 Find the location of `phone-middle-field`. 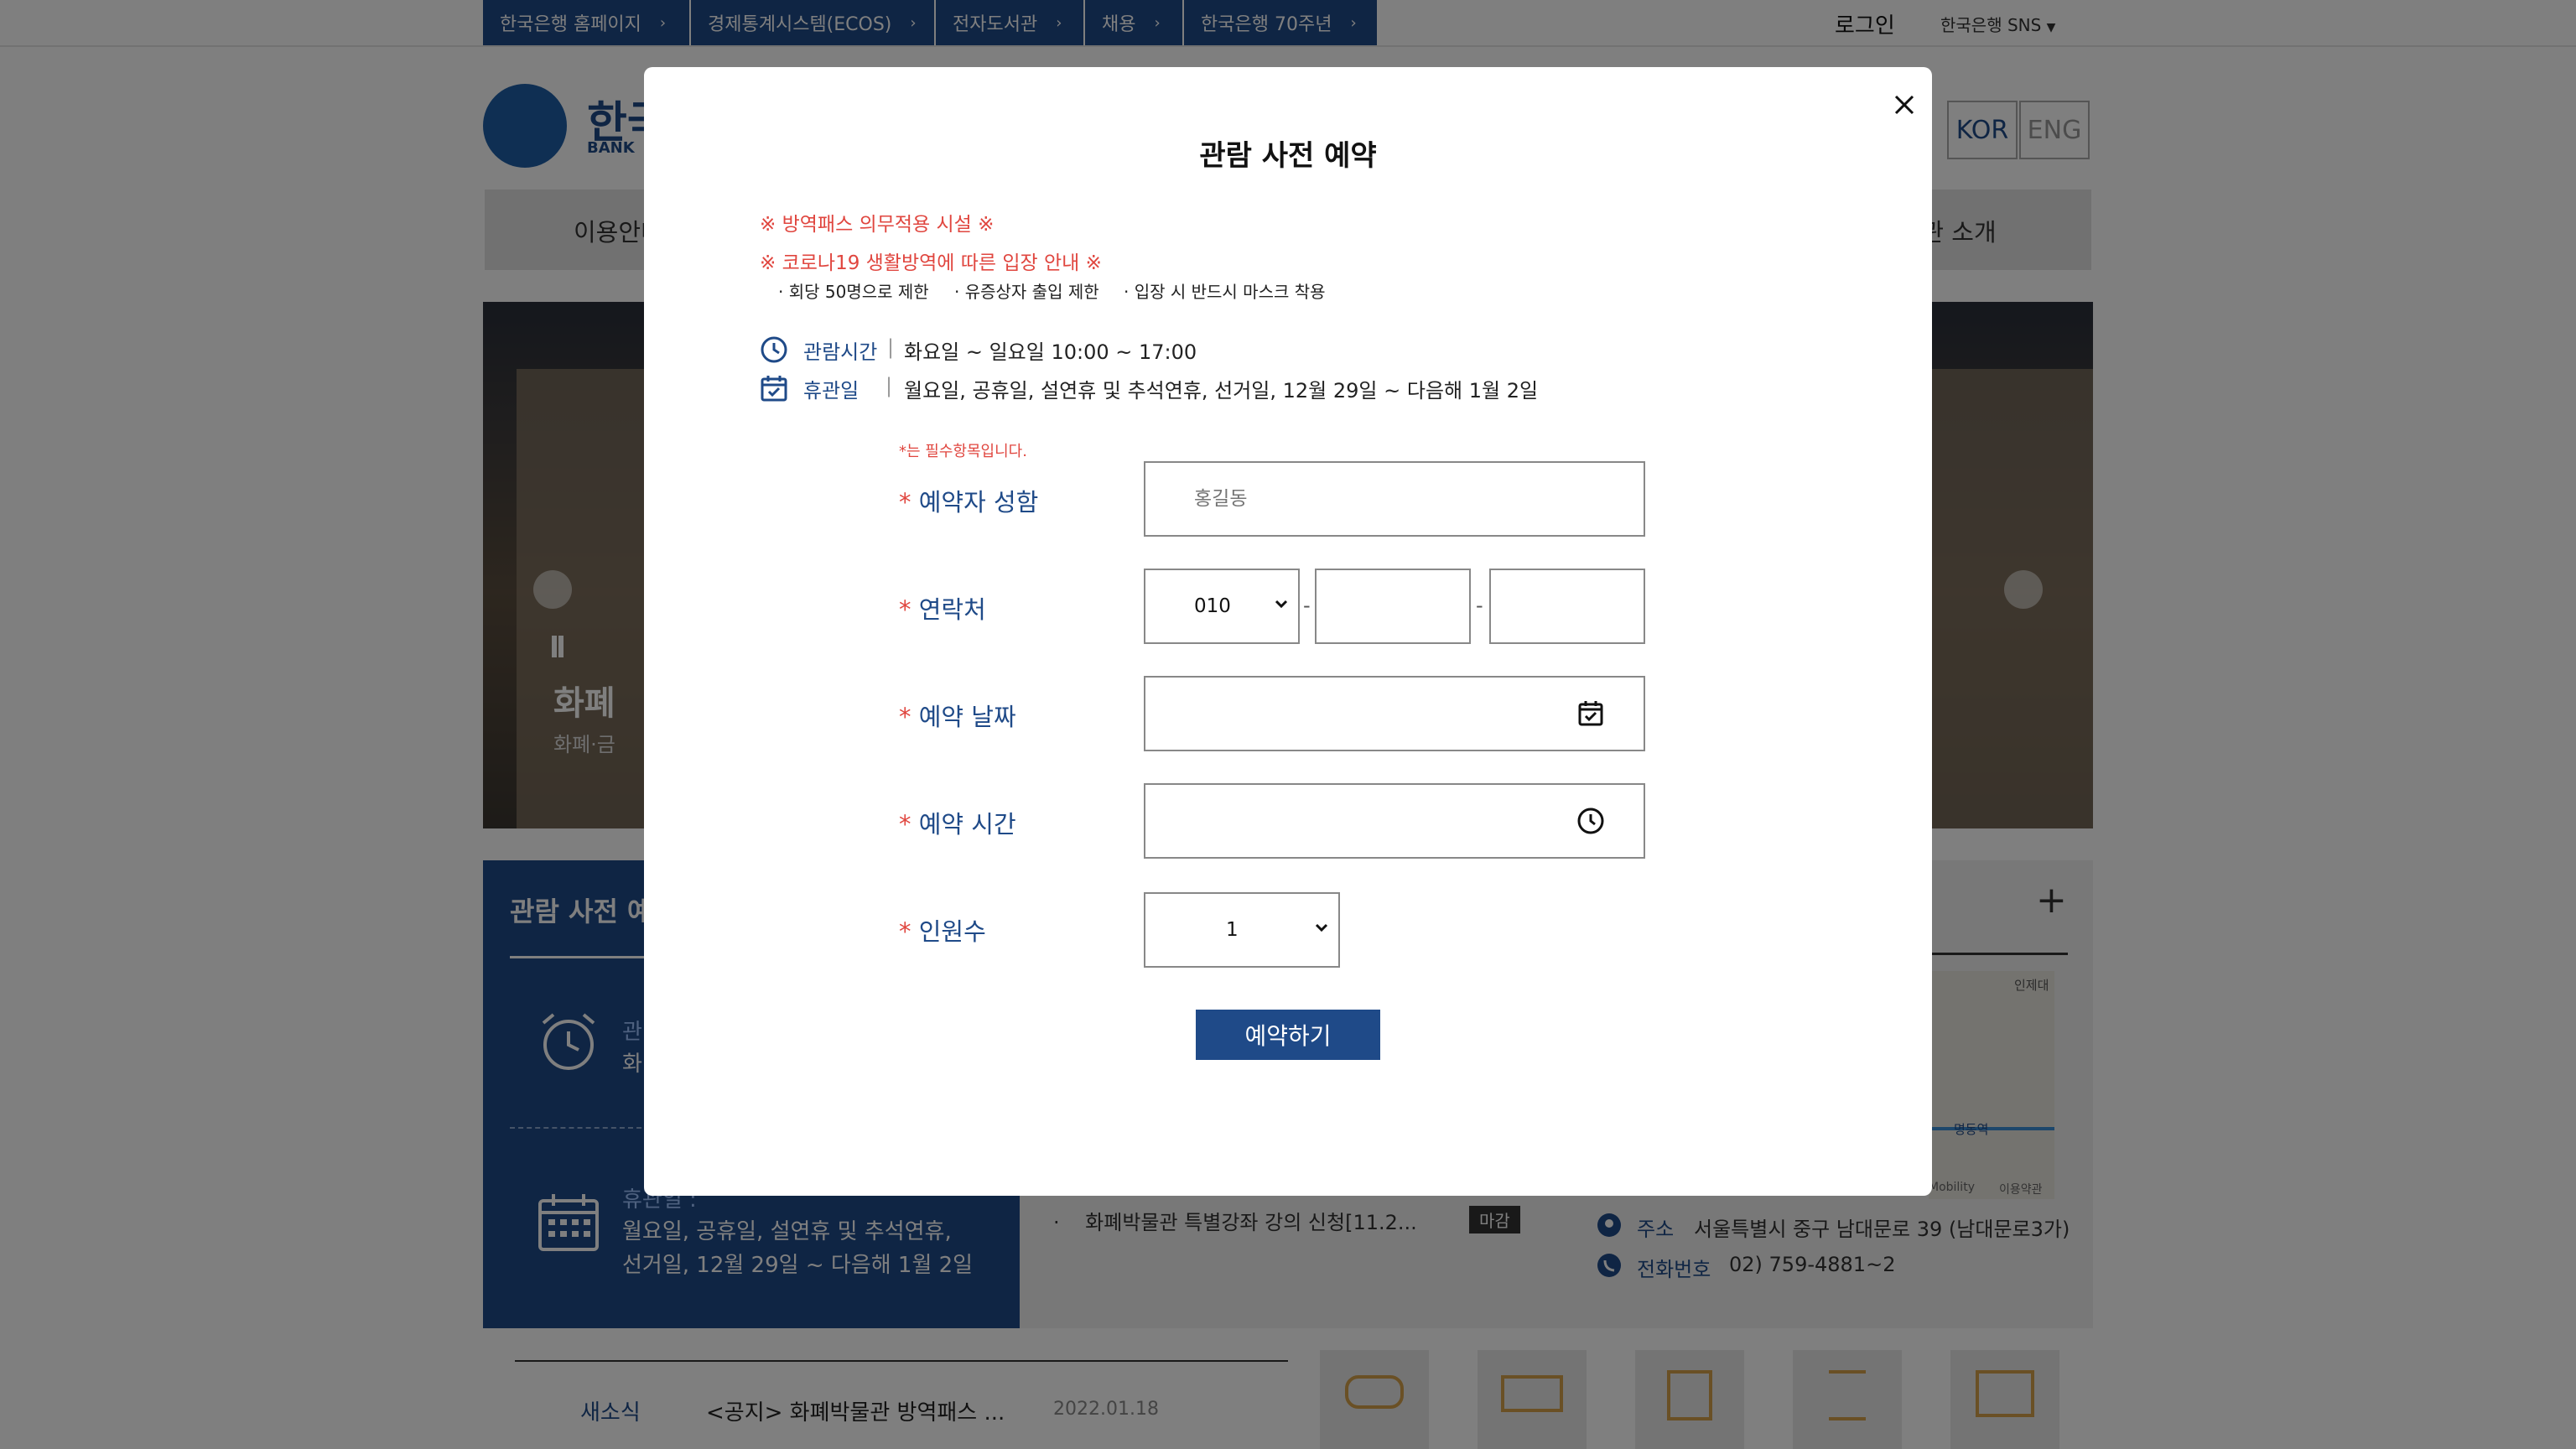

phone-middle-field is located at coordinates (1393, 606).